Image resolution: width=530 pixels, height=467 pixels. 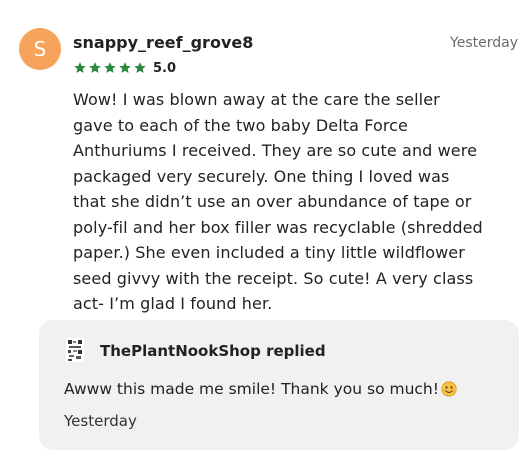 What do you see at coordinates (100, 421) in the screenshot?
I see `reply-timestamp: Yesterday` at bounding box center [100, 421].